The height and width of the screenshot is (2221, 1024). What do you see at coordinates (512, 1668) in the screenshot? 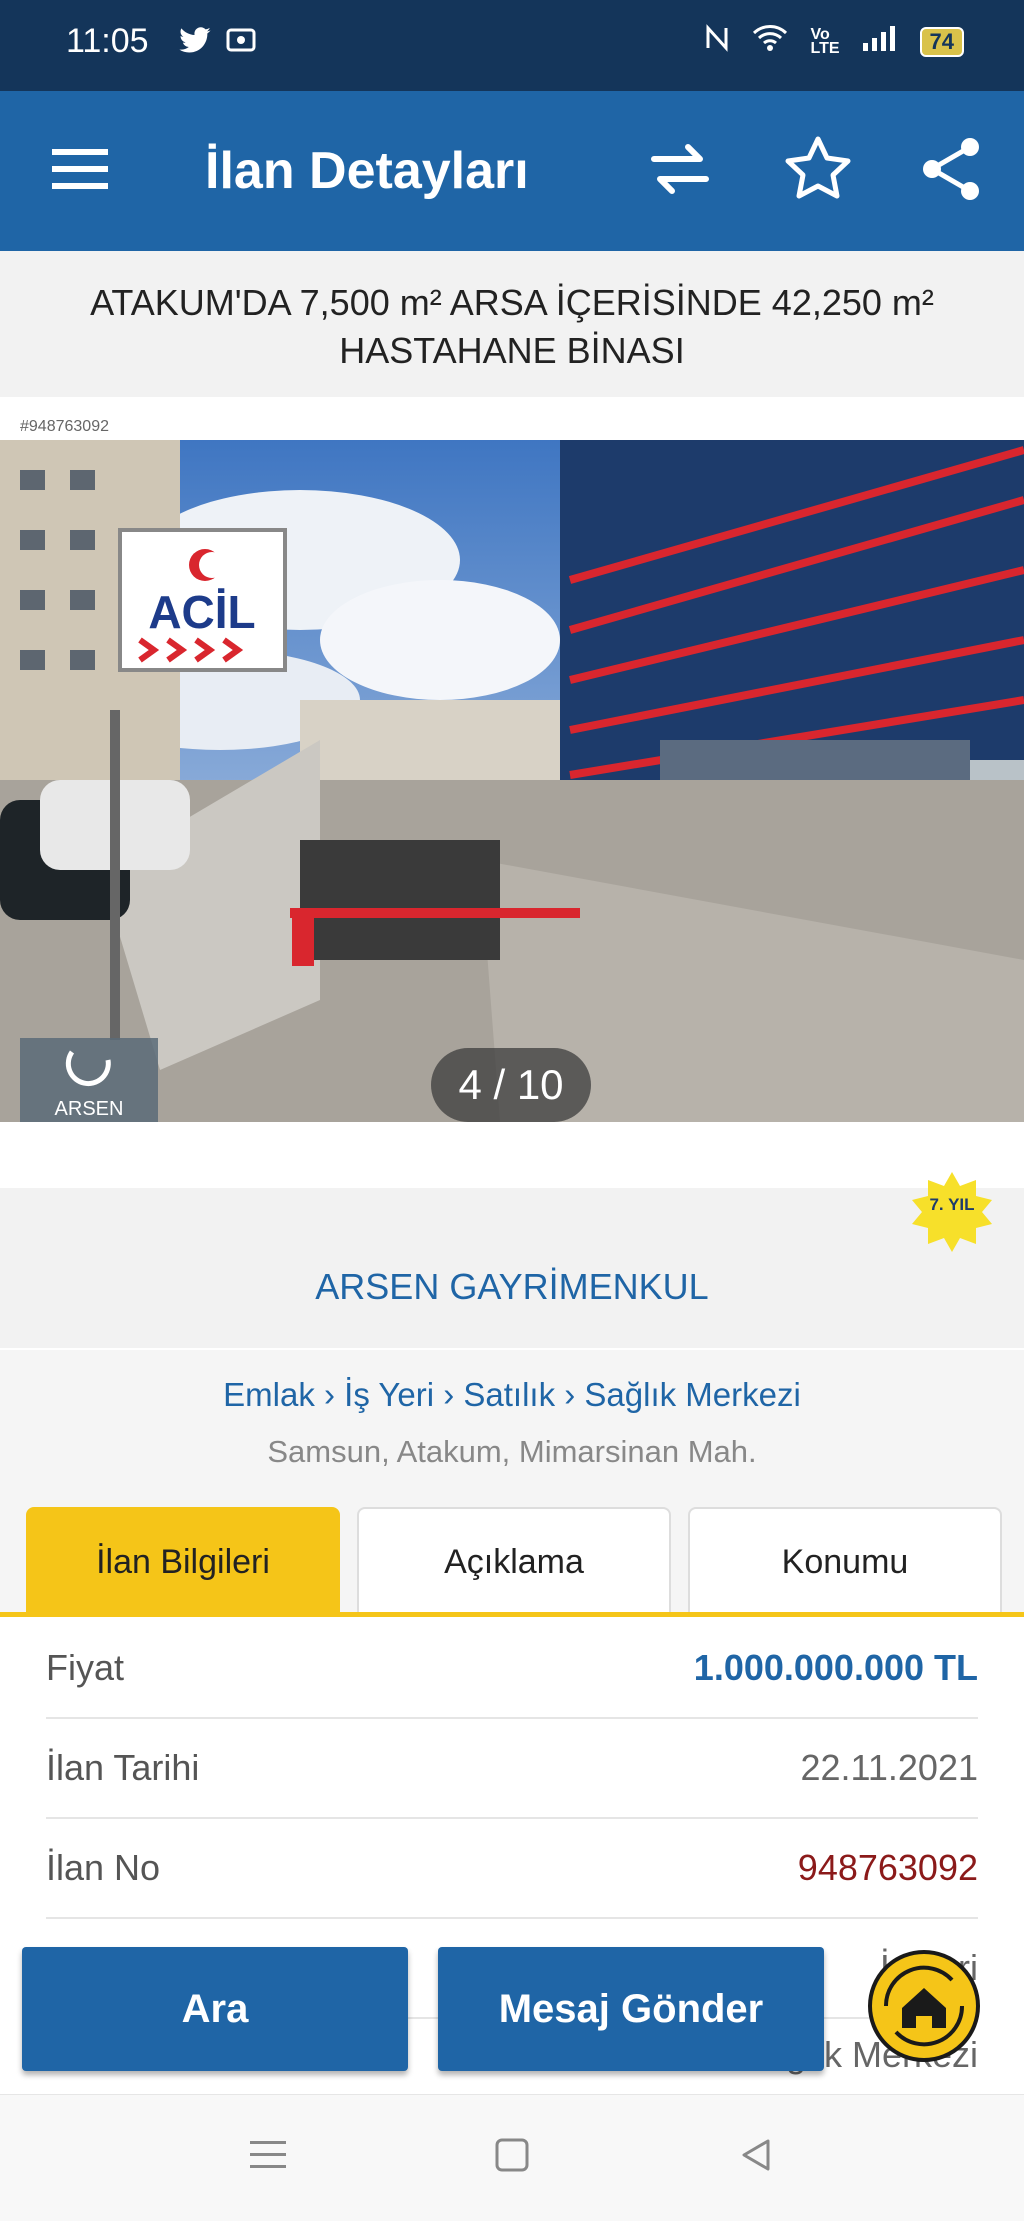
I see `info-row-price: Fiyat 1.000.000.000 TL` at bounding box center [512, 1668].